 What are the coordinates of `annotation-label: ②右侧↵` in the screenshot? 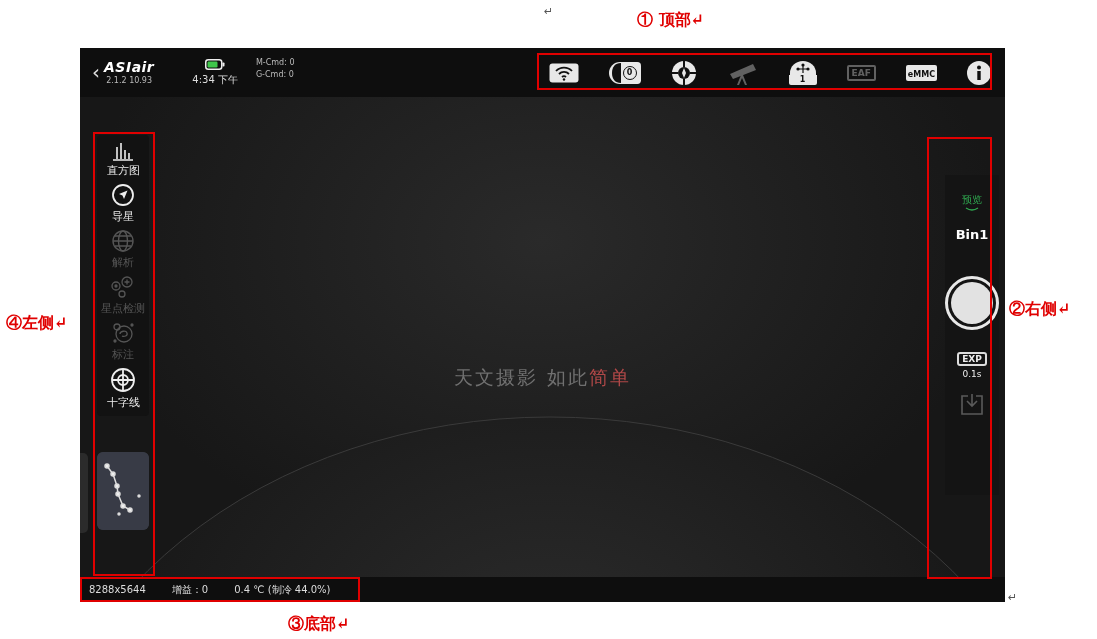 It's located at (1040, 309).